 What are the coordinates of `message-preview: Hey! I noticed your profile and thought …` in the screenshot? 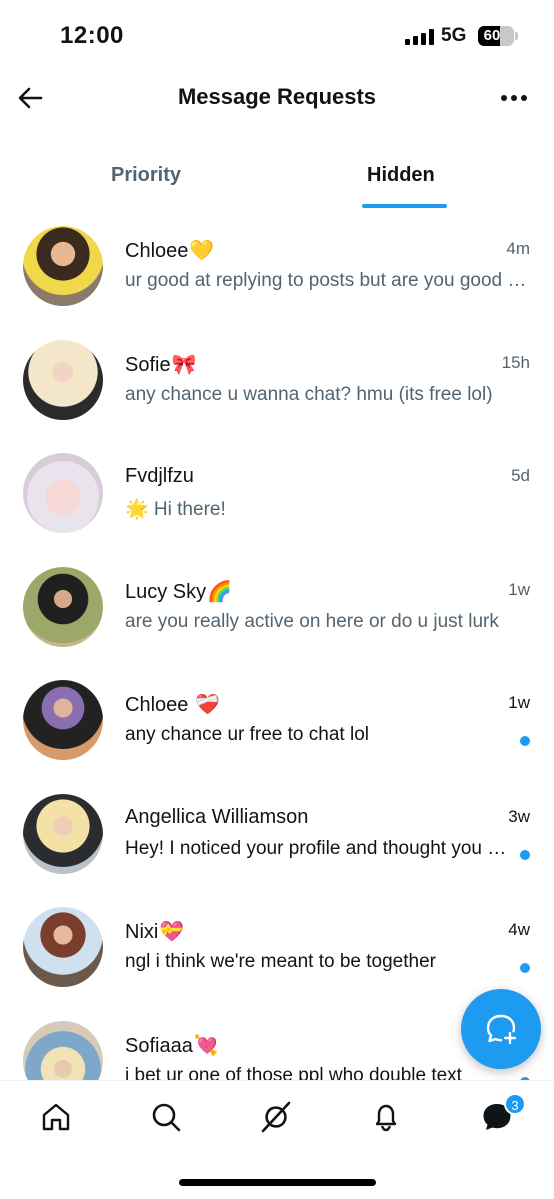 It's located at (317, 848).